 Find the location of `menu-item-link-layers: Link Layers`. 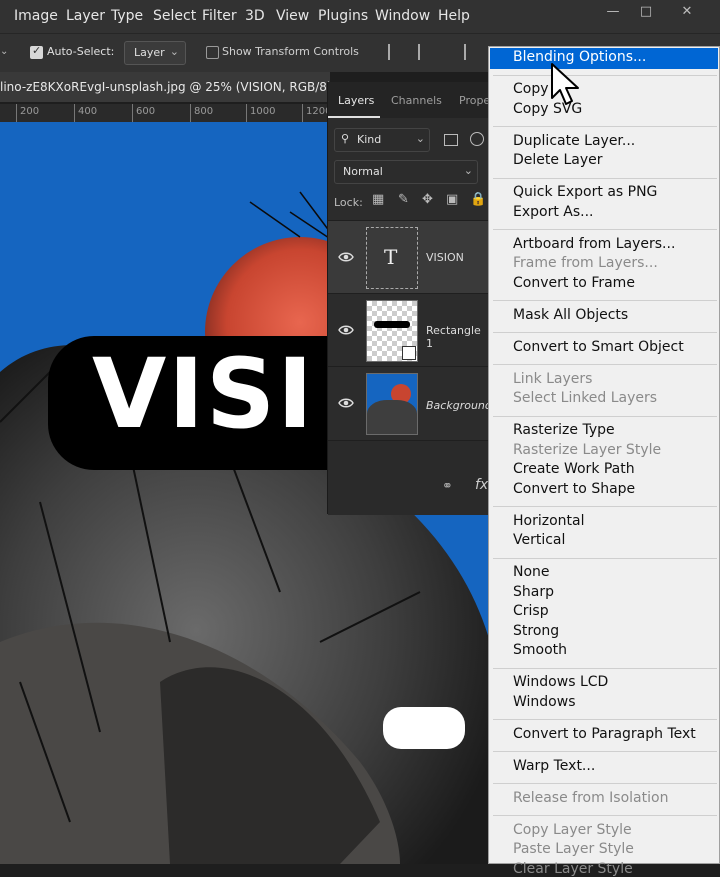

menu-item-link-layers: Link Layers is located at coordinates (553, 378).